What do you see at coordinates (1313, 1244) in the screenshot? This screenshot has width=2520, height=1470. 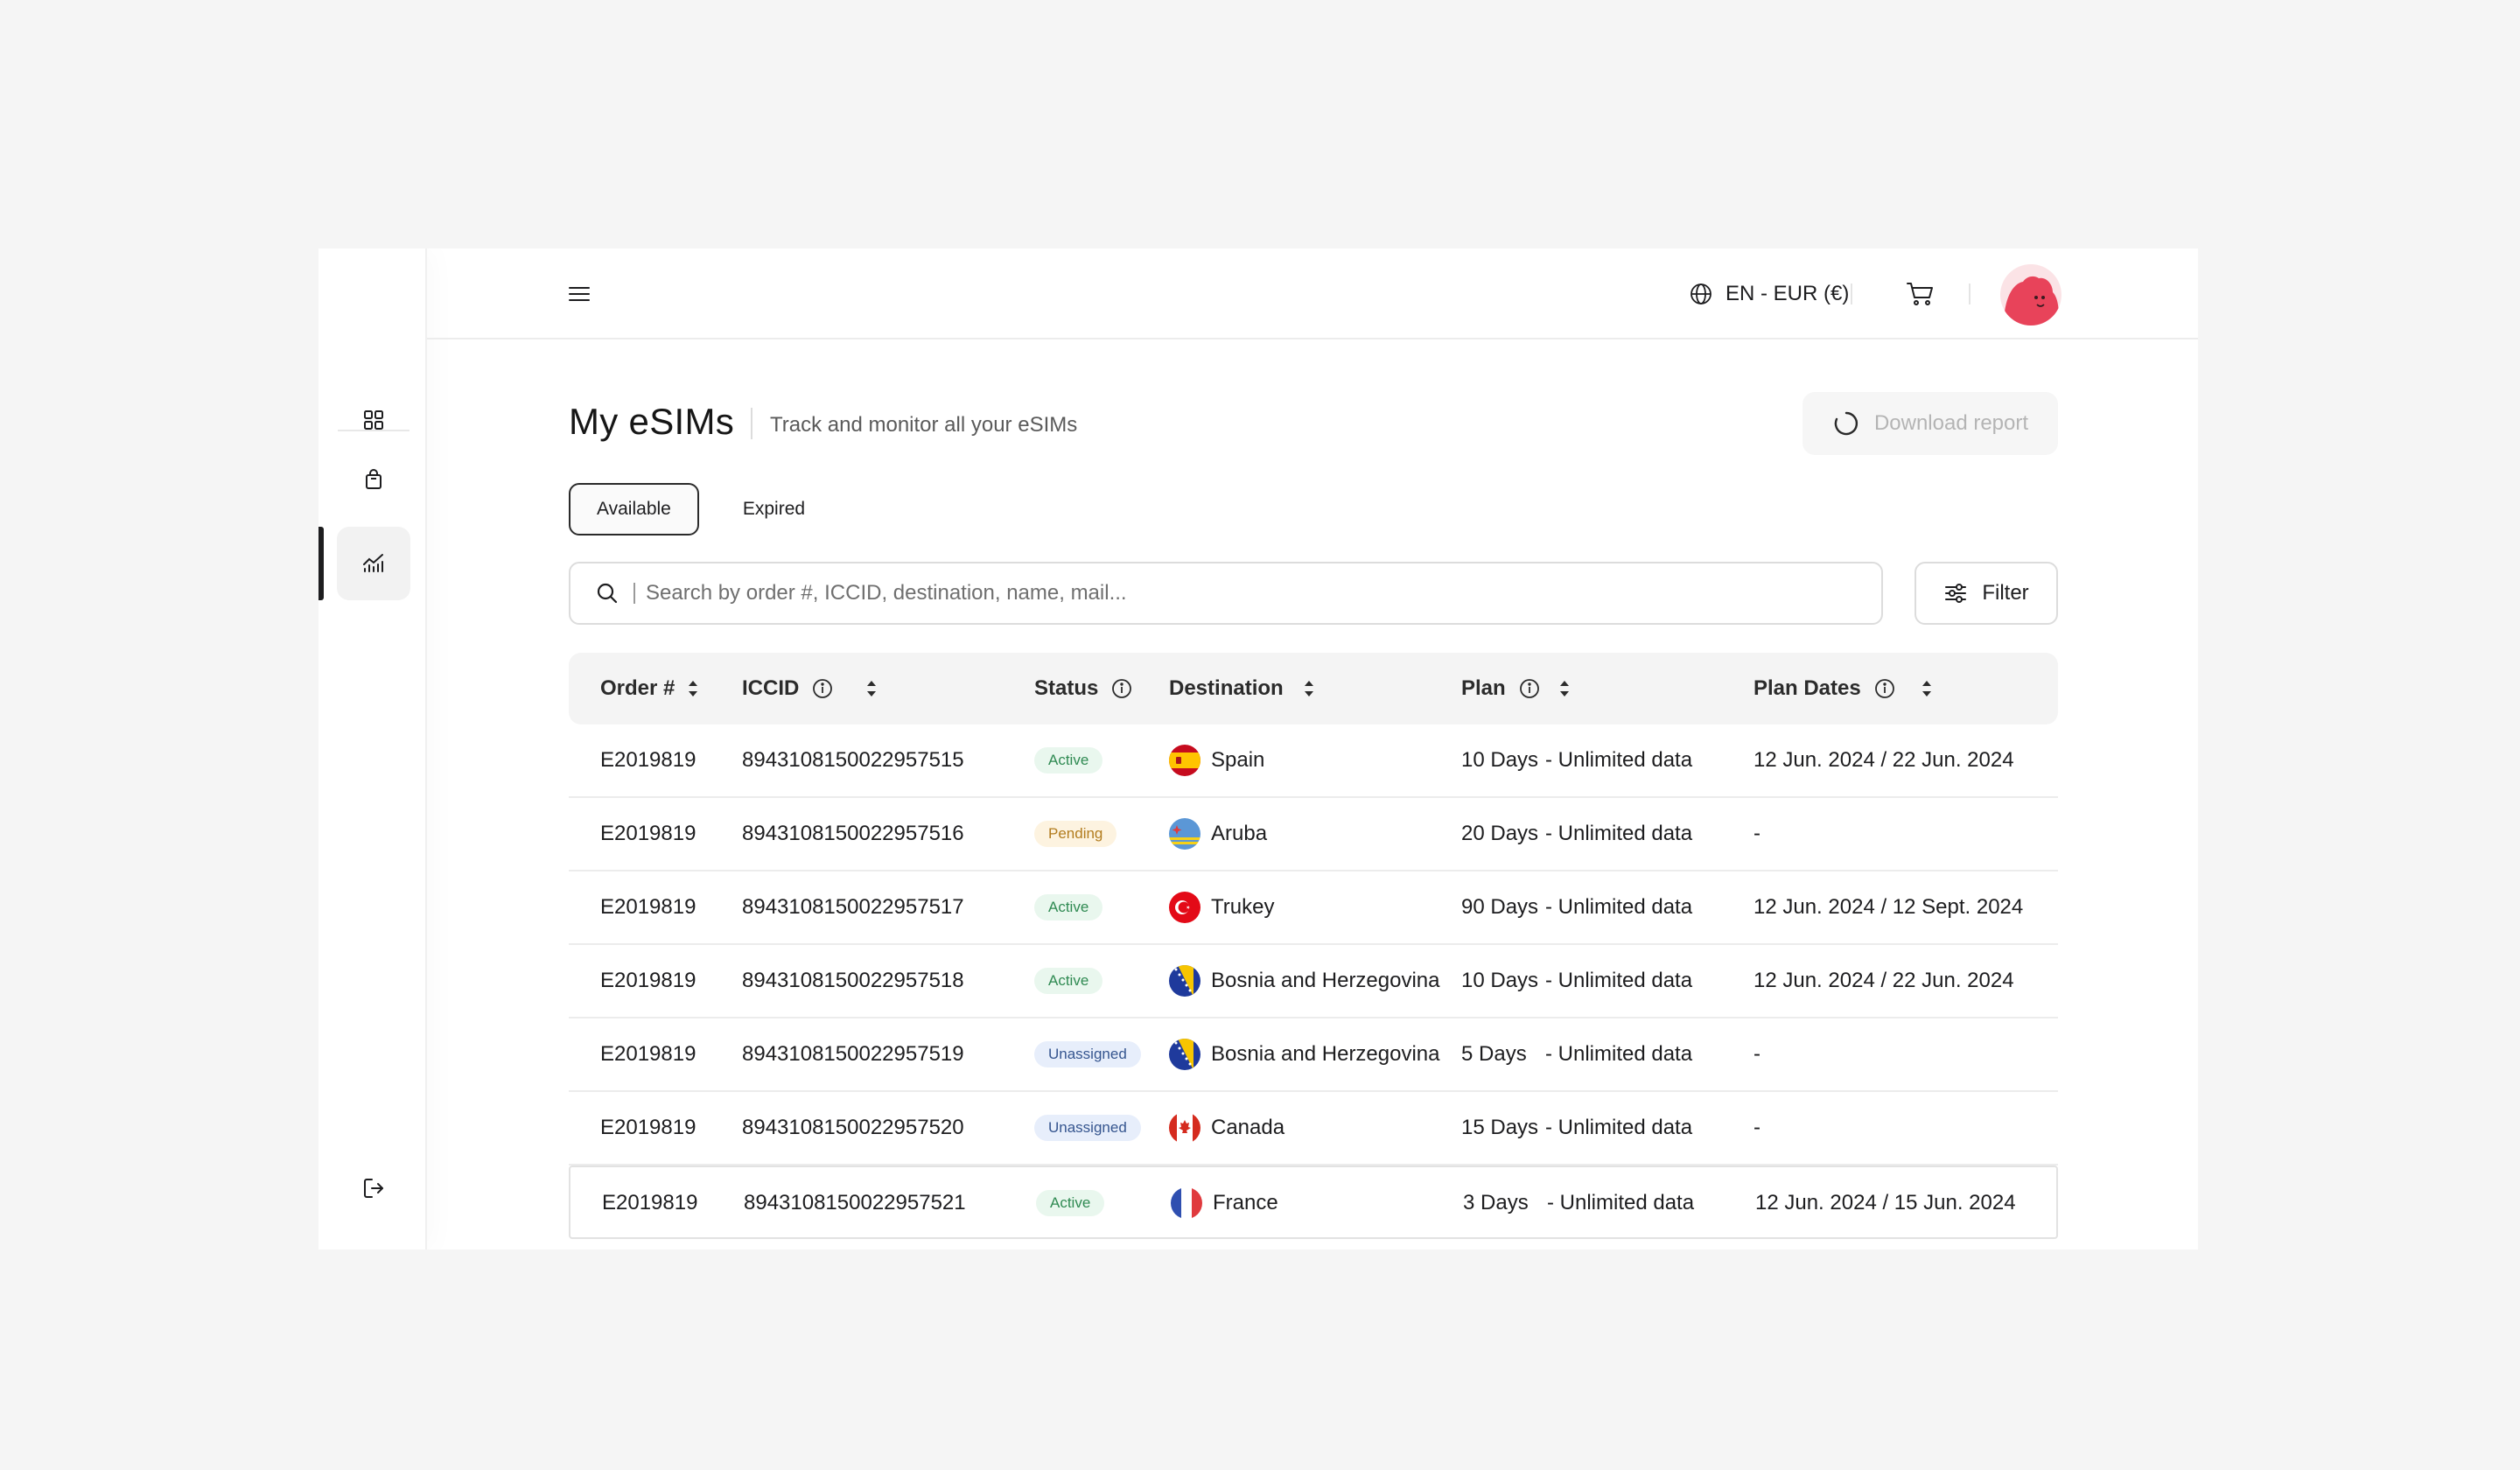 I see `table-row` at bounding box center [1313, 1244].